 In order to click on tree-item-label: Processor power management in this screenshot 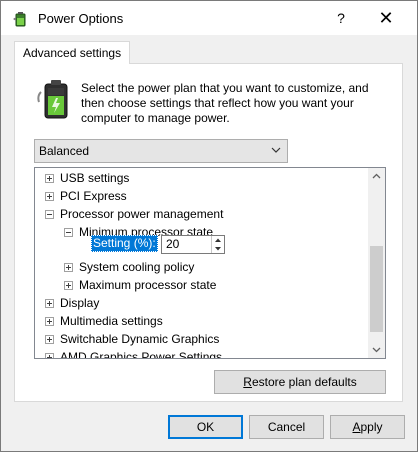, I will do `click(142, 214)`.